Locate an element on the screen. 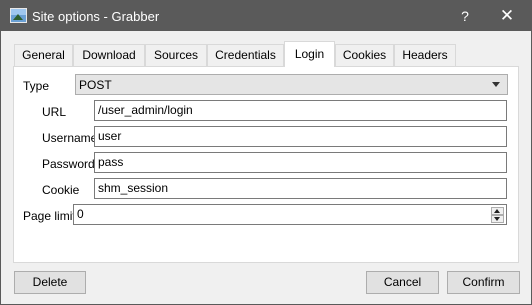  cookie-field: shm_session is located at coordinates (300, 188).